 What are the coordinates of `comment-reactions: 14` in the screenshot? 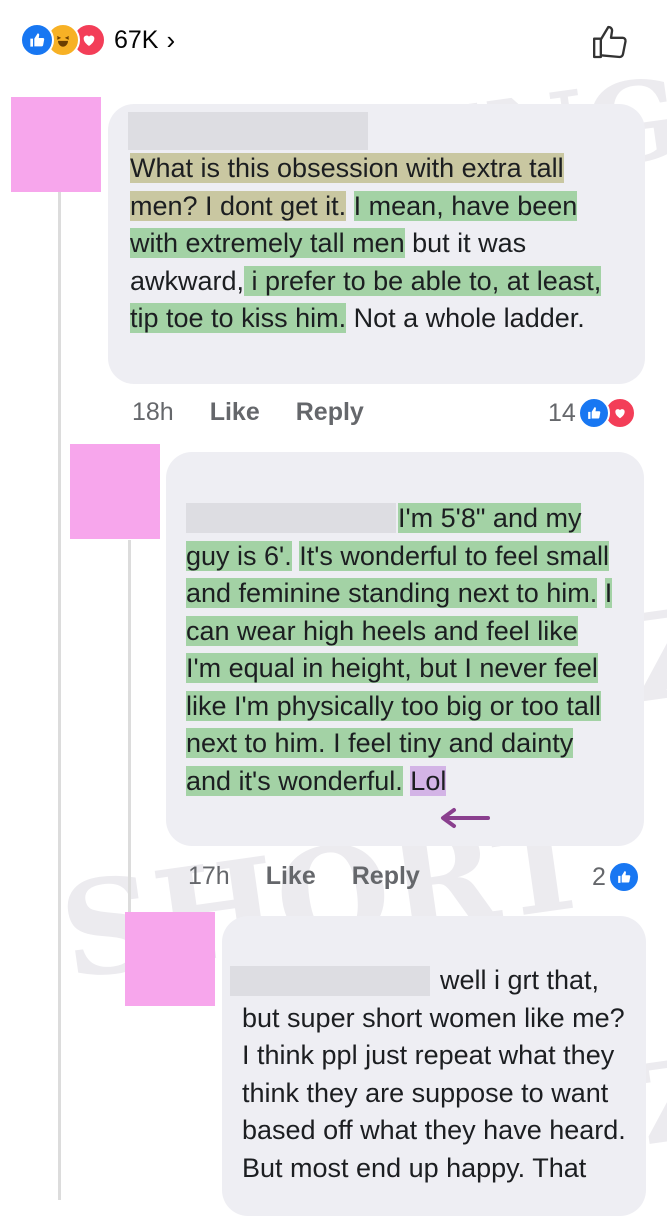 It's located at (592, 413).